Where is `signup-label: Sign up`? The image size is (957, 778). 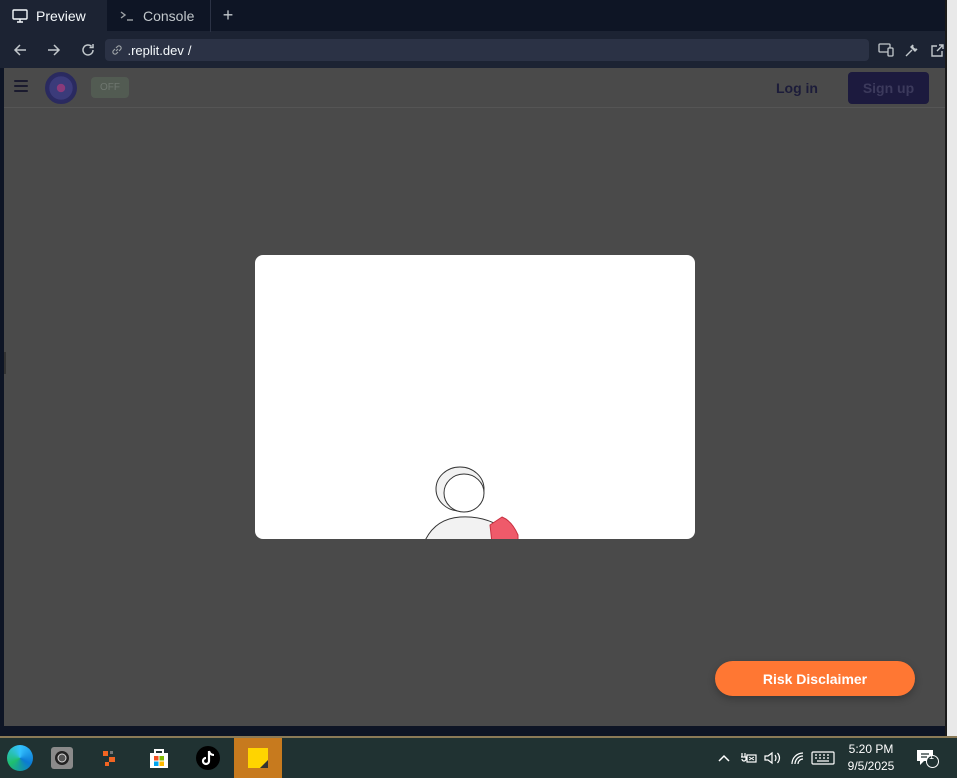
signup-label: Sign up is located at coordinates (888, 88).